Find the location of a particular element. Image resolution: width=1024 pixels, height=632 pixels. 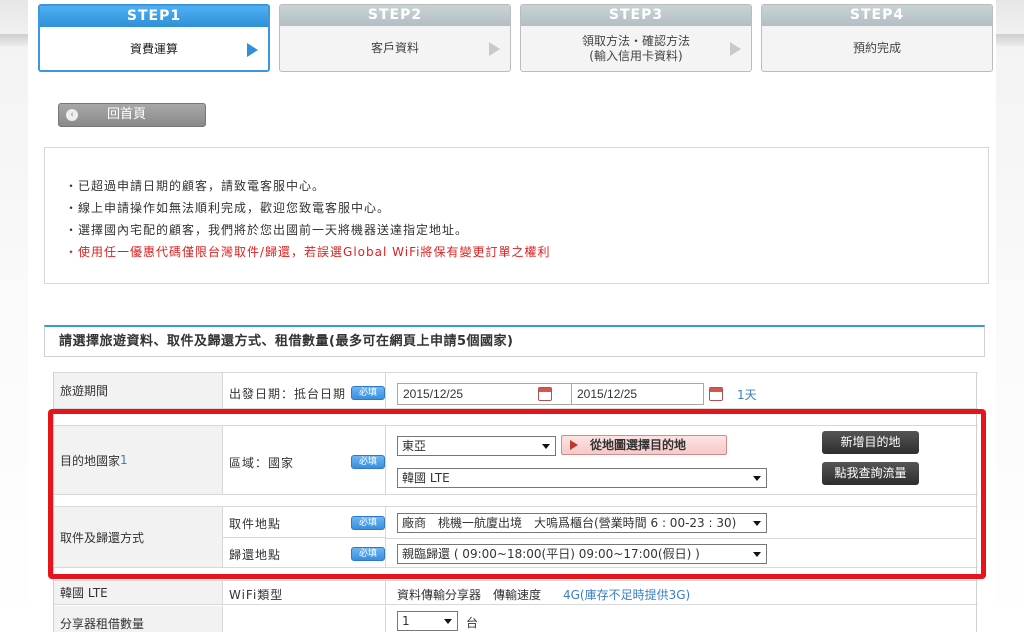

country-select: 韓國 LTE is located at coordinates (582, 478).